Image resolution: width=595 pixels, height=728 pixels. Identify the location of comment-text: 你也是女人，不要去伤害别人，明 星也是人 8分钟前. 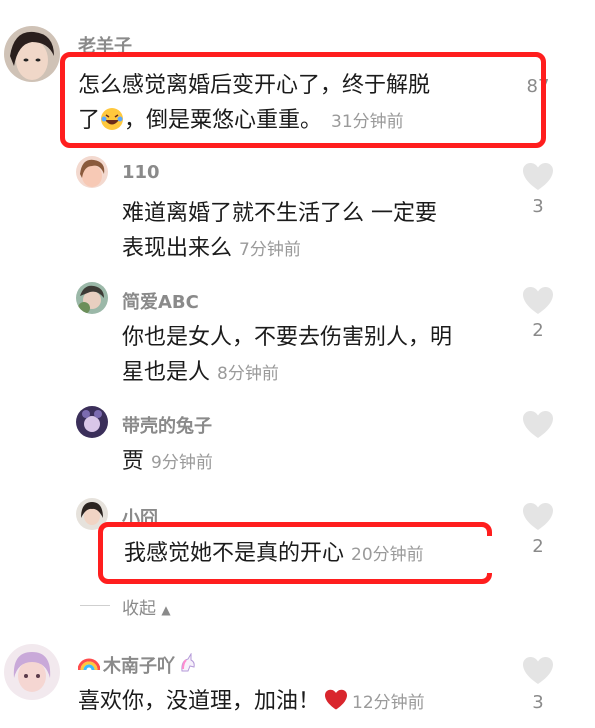
(322, 356).